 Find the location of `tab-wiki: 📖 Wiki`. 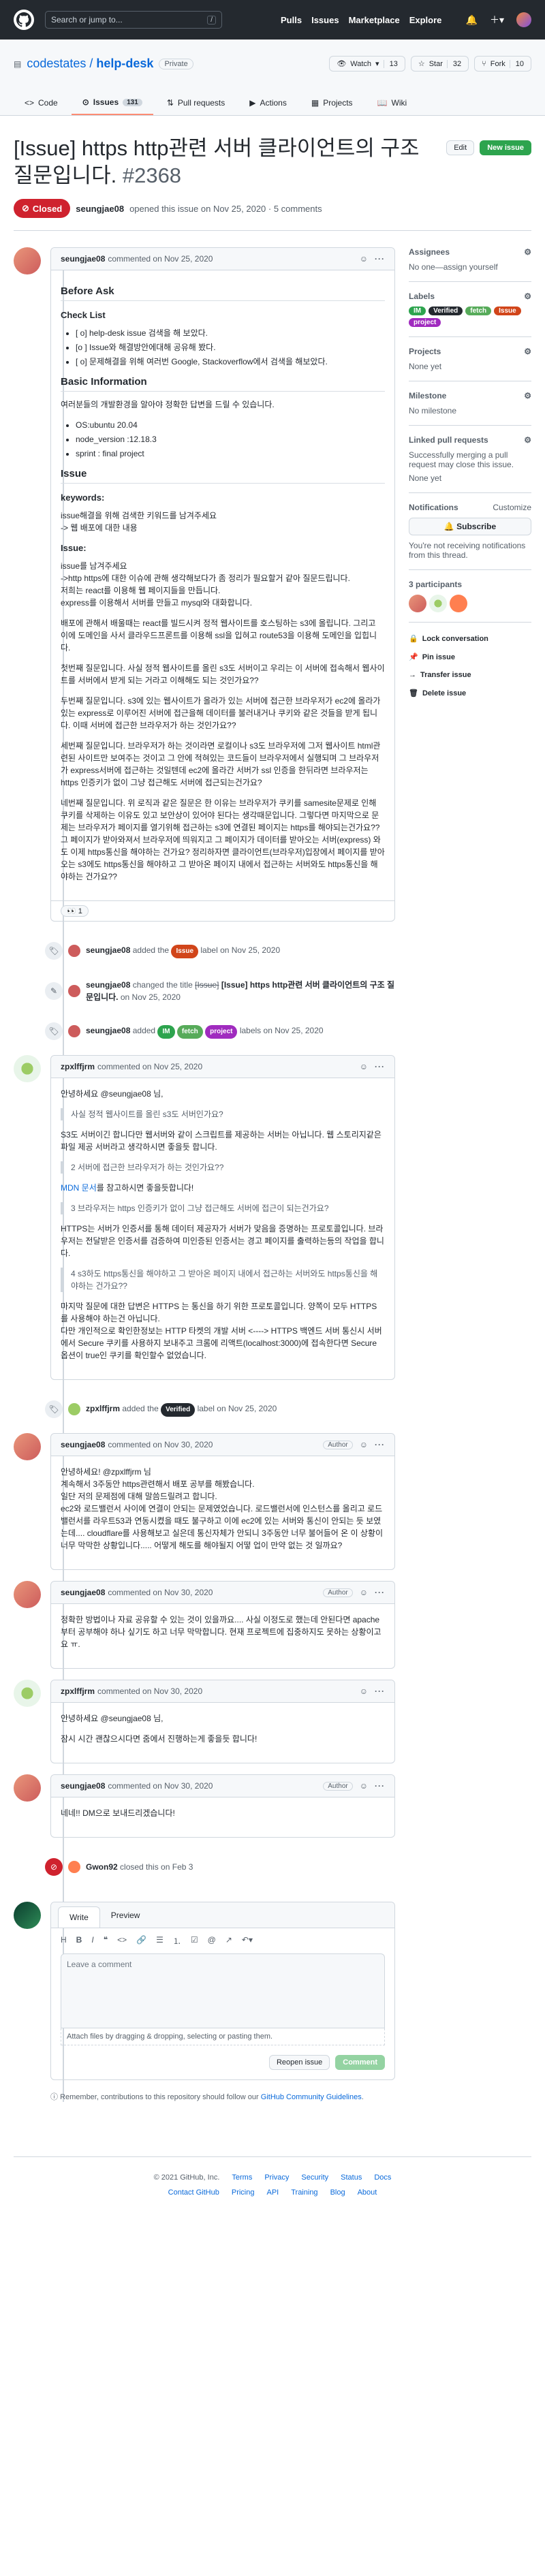

tab-wiki: 📖 Wiki is located at coordinates (393, 103).